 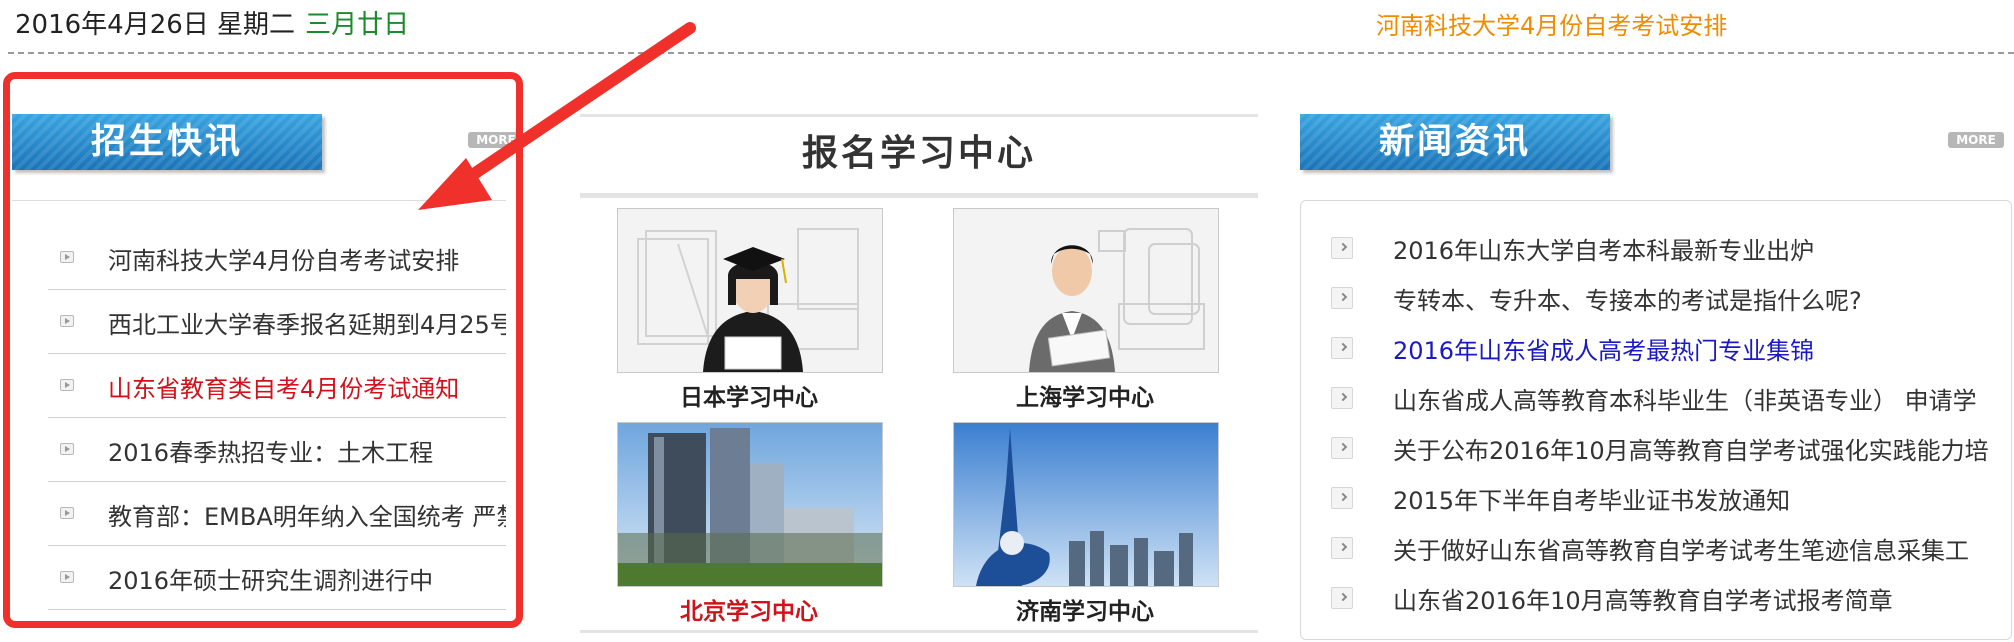 What do you see at coordinates (1007, 26) in the screenshot?
I see `top-bar: 2016年4月26日 星期二 三月廿日 河南科技大学4月份自考考试安排` at bounding box center [1007, 26].